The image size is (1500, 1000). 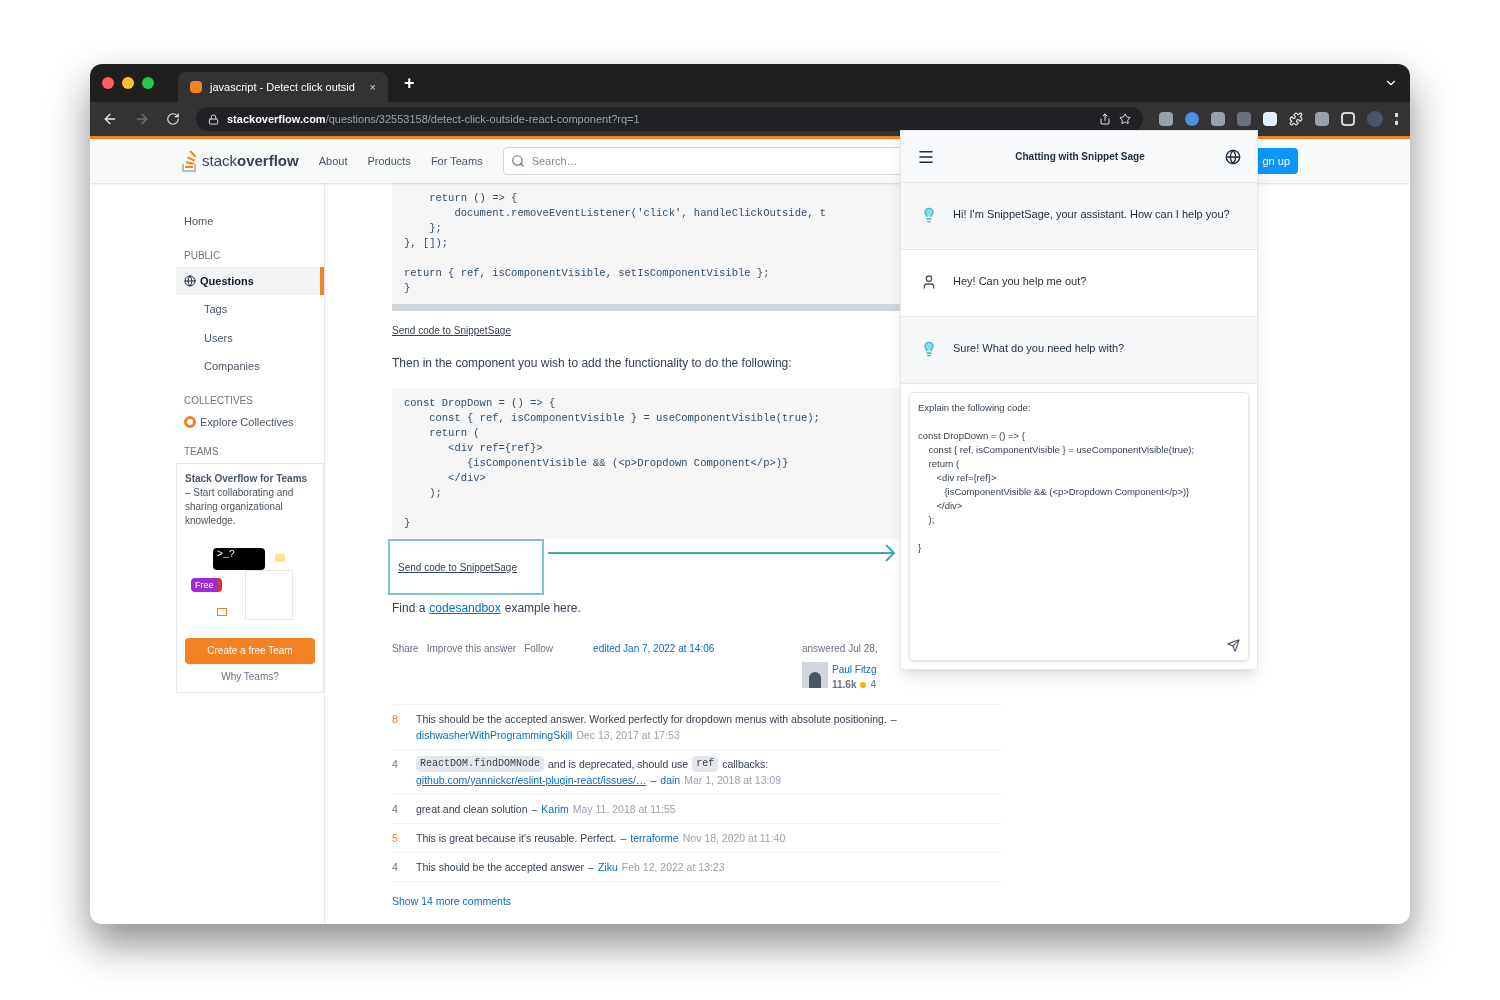 I want to click on maximize-window-icon, so click(x=148, y=83).